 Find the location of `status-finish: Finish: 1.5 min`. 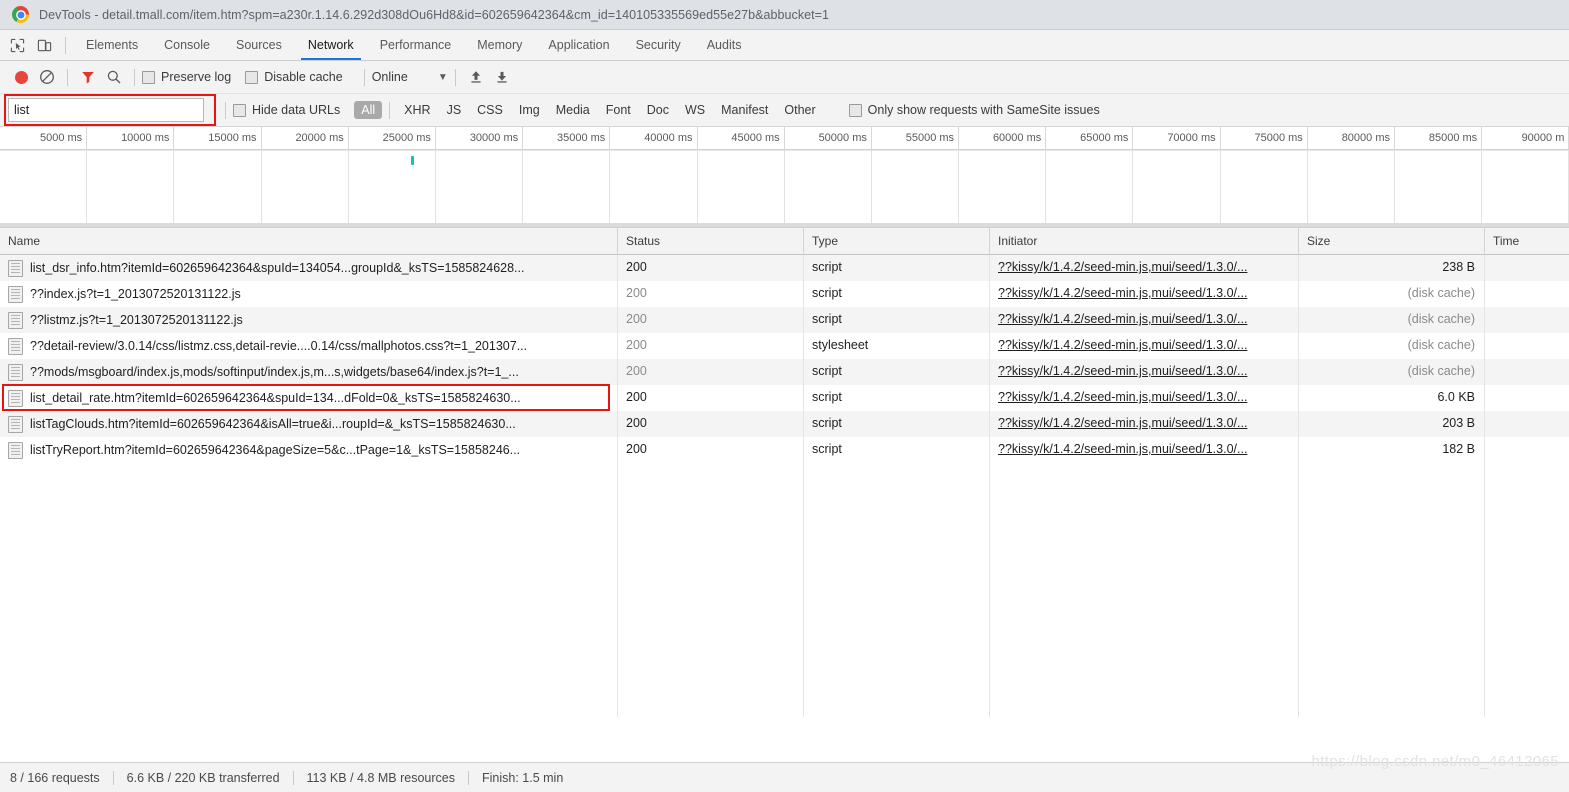

status-finish: Finish: 1.5 min is located at coordinates (522, 777).